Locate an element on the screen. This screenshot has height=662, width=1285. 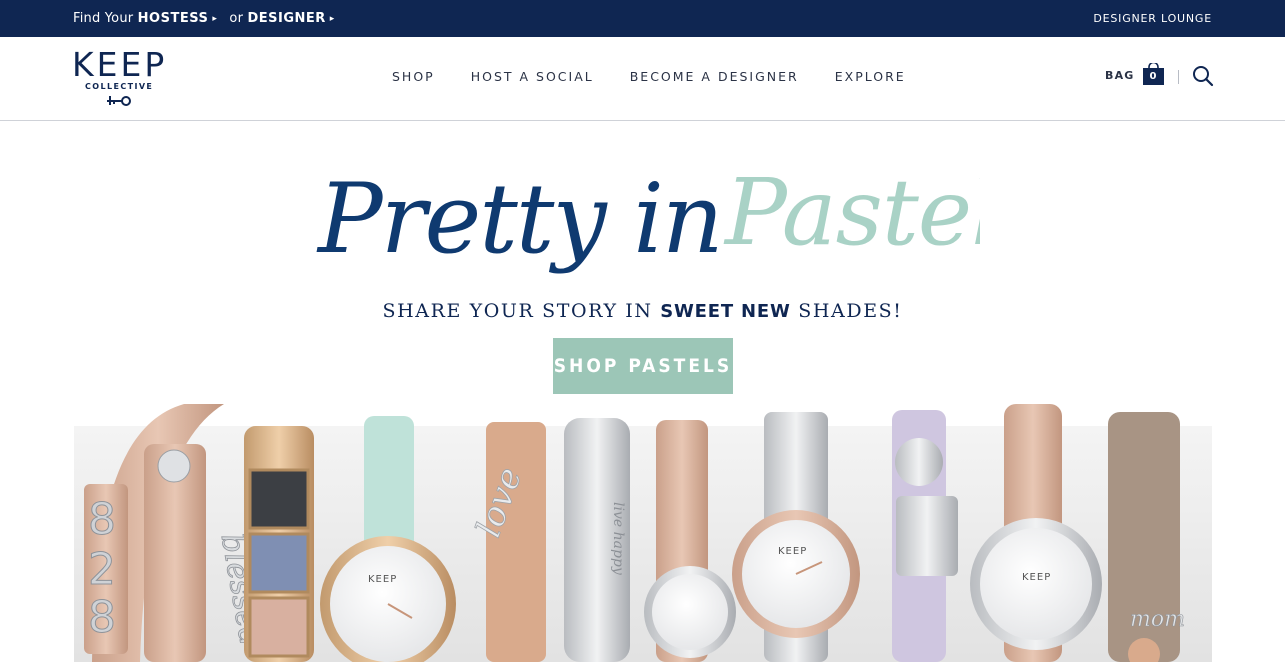
or-text: or is located at coordinates (236, 18).